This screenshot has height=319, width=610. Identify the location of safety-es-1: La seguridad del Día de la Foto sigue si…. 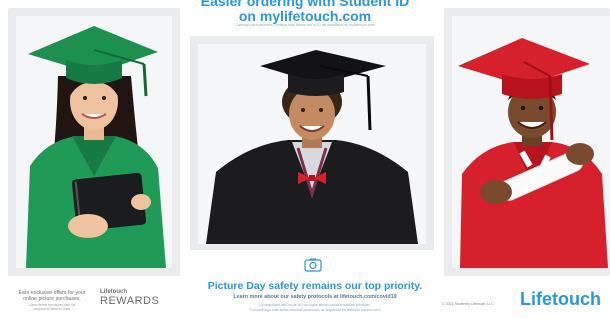
(315, 305).